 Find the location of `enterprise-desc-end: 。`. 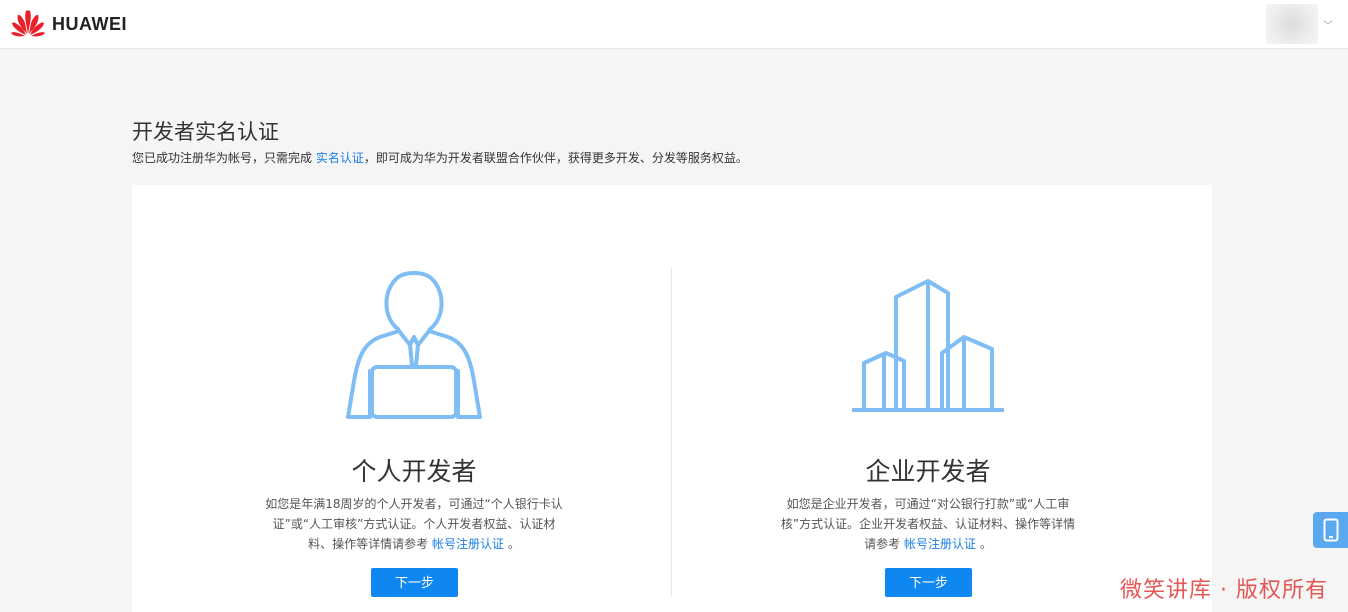

enterprise-desc-end: 。 is located at coordinates (984, 544).